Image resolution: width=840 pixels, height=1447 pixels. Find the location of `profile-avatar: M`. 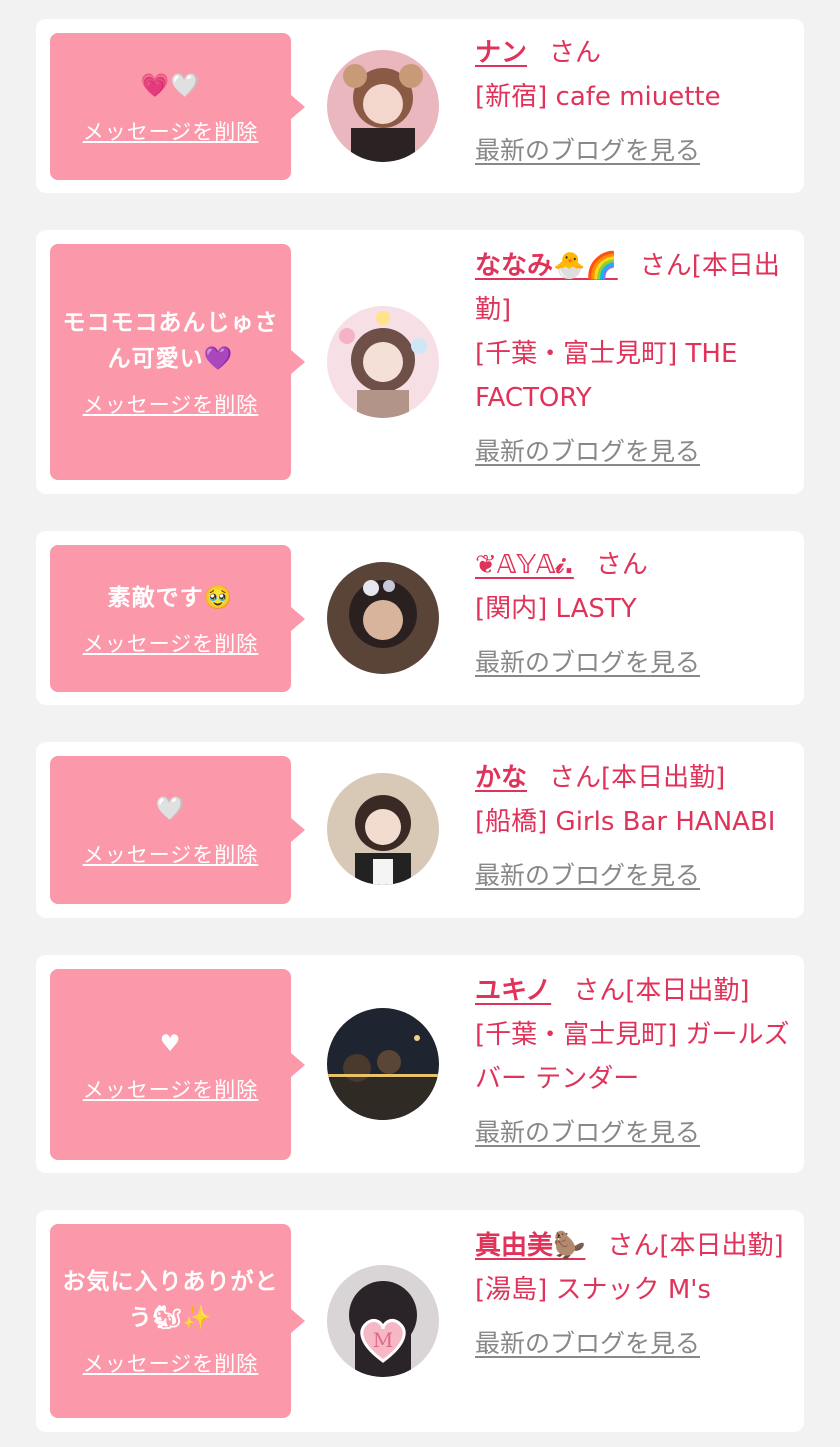

profile-avatar: M is located at coordinates (383, 1321).